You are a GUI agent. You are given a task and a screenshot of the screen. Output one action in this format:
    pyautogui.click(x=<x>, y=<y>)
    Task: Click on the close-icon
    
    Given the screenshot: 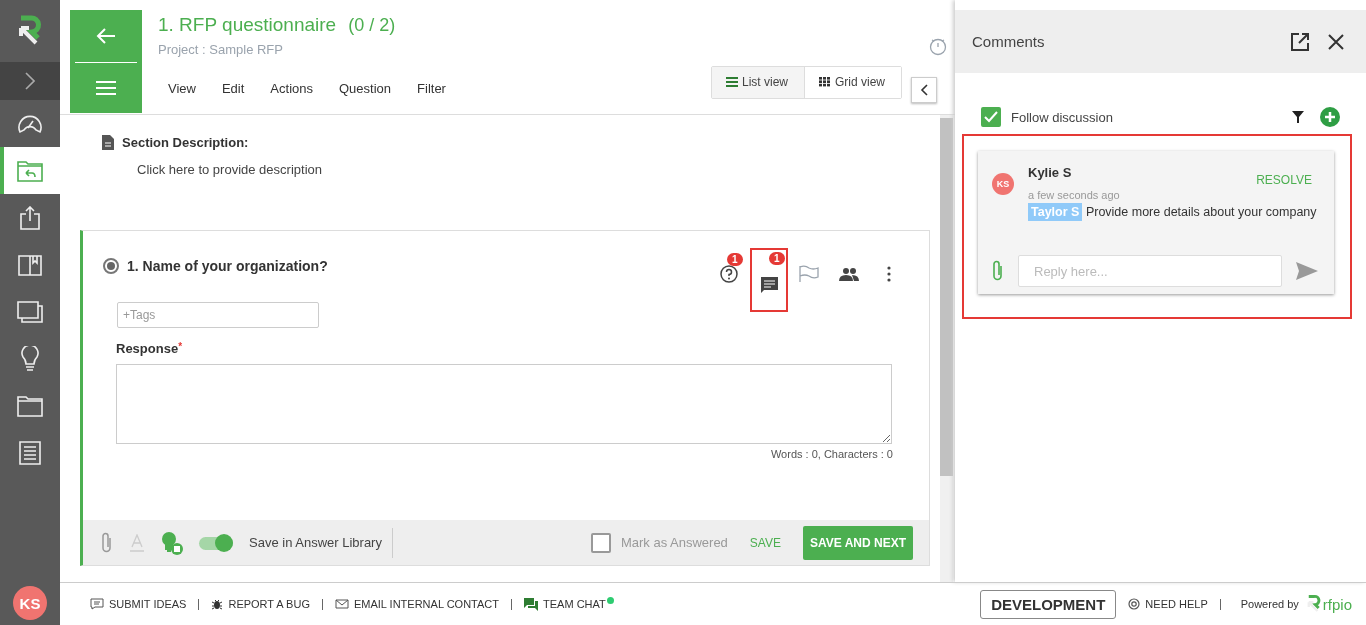 What is the action you would take?
    pyautogui.click(x=1336, y=41)
    